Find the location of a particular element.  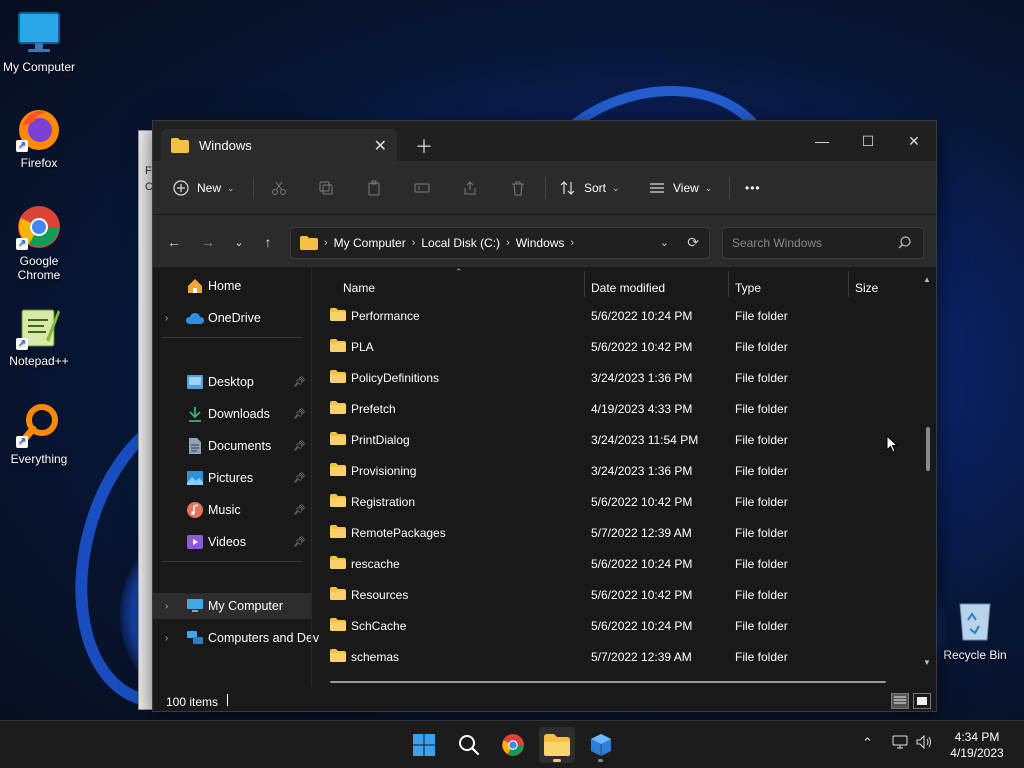

tab-windows: Windows ✕ is located at coordinates (279, 145).